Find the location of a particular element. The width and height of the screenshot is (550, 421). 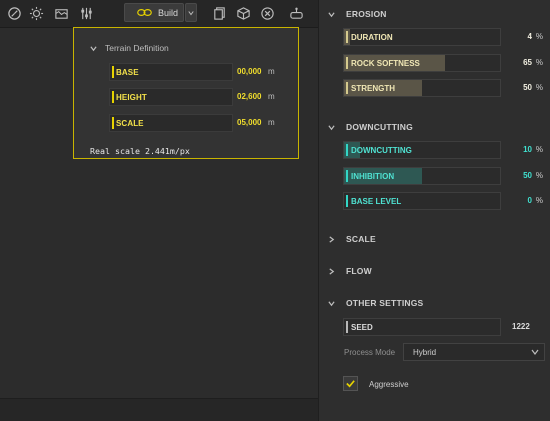

param-rock-softness-unit: % is located at coordinates (539, 62).